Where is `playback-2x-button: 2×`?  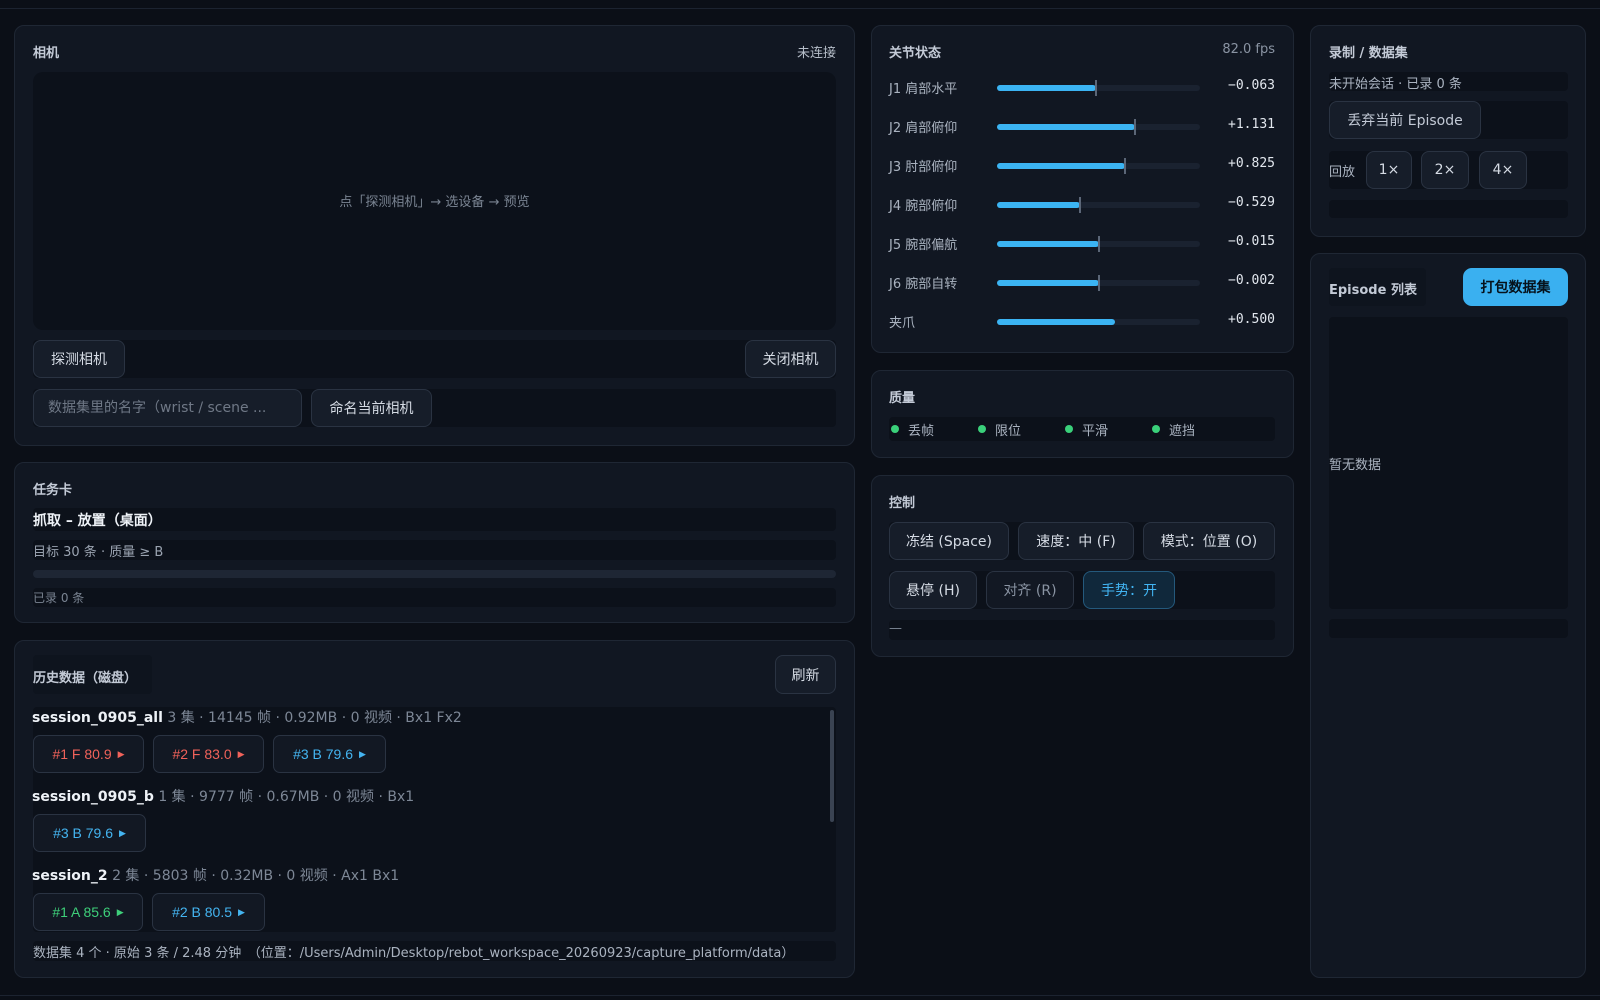
playback-2x-button: 2× is located at coordinates (1445, 170).